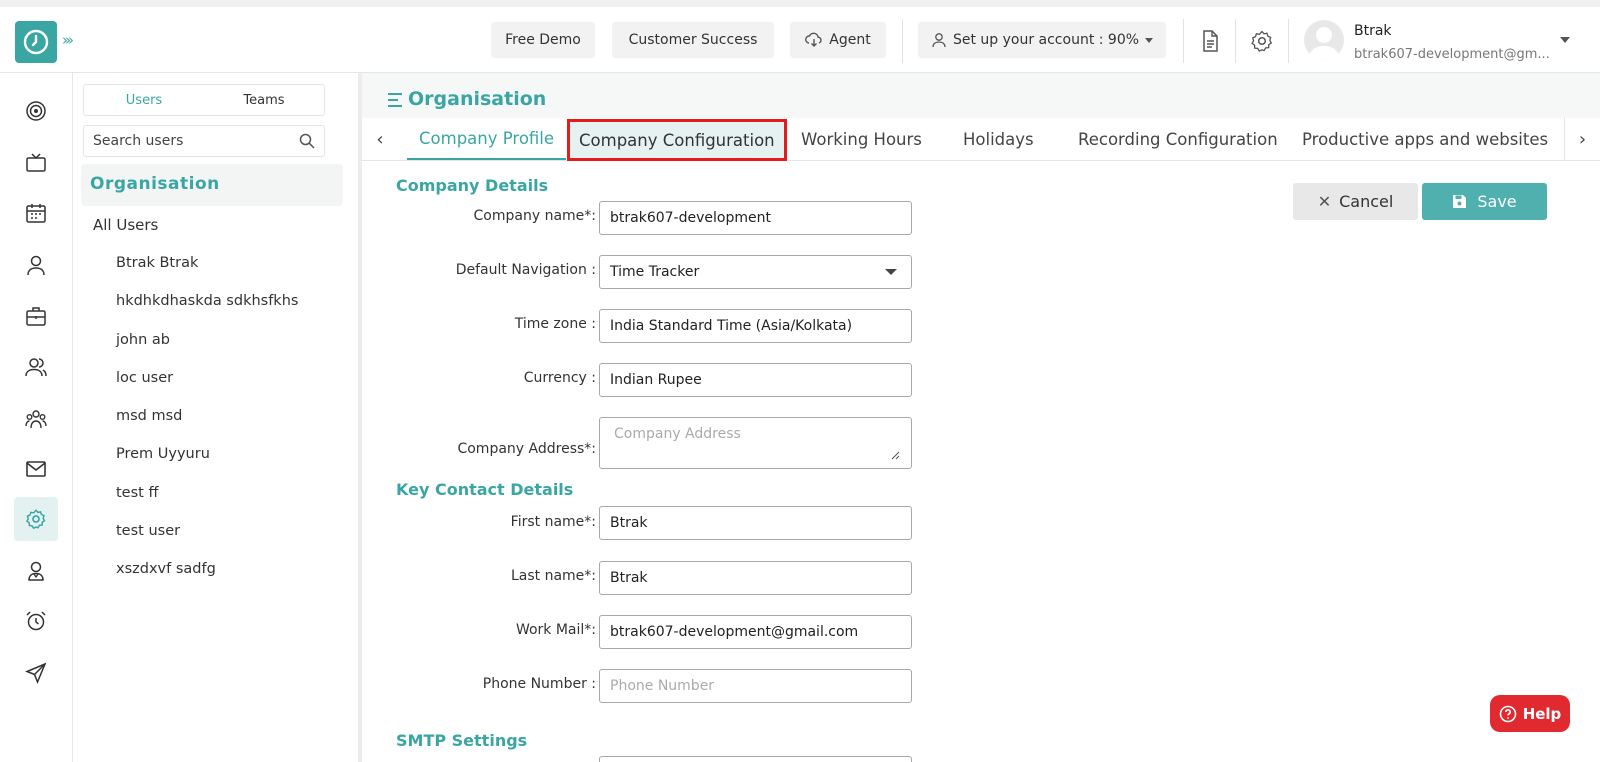 This screenshot has width=1600, height=762. Describe the element at coordinates (36, 673) in the screenshot. I see `send-nav-button` at that location.